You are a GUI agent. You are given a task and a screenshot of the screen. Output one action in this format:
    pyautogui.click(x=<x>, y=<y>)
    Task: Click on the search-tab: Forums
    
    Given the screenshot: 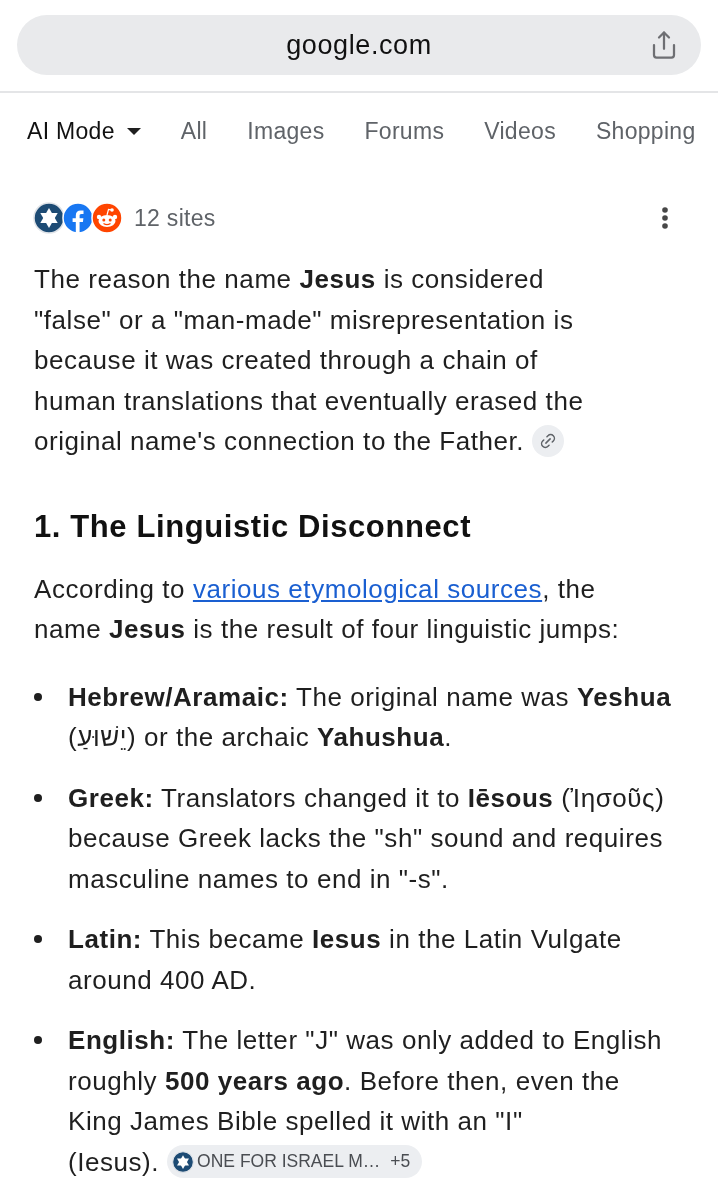 What is the action you would take?
    pyautogui.click(x=404, y=131)
    